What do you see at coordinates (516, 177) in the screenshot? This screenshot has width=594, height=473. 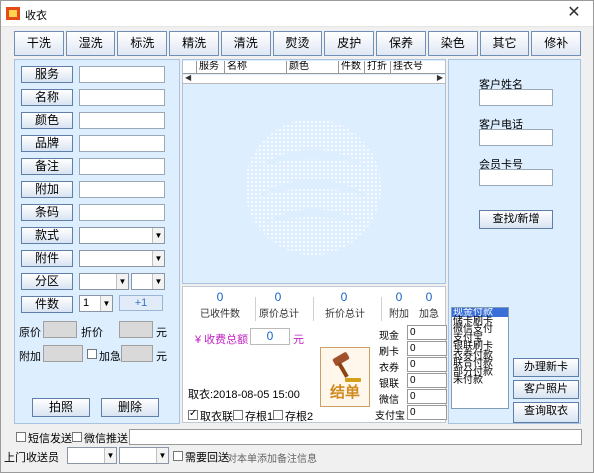 I see `member-card-input` at bounding box center [516, 177].